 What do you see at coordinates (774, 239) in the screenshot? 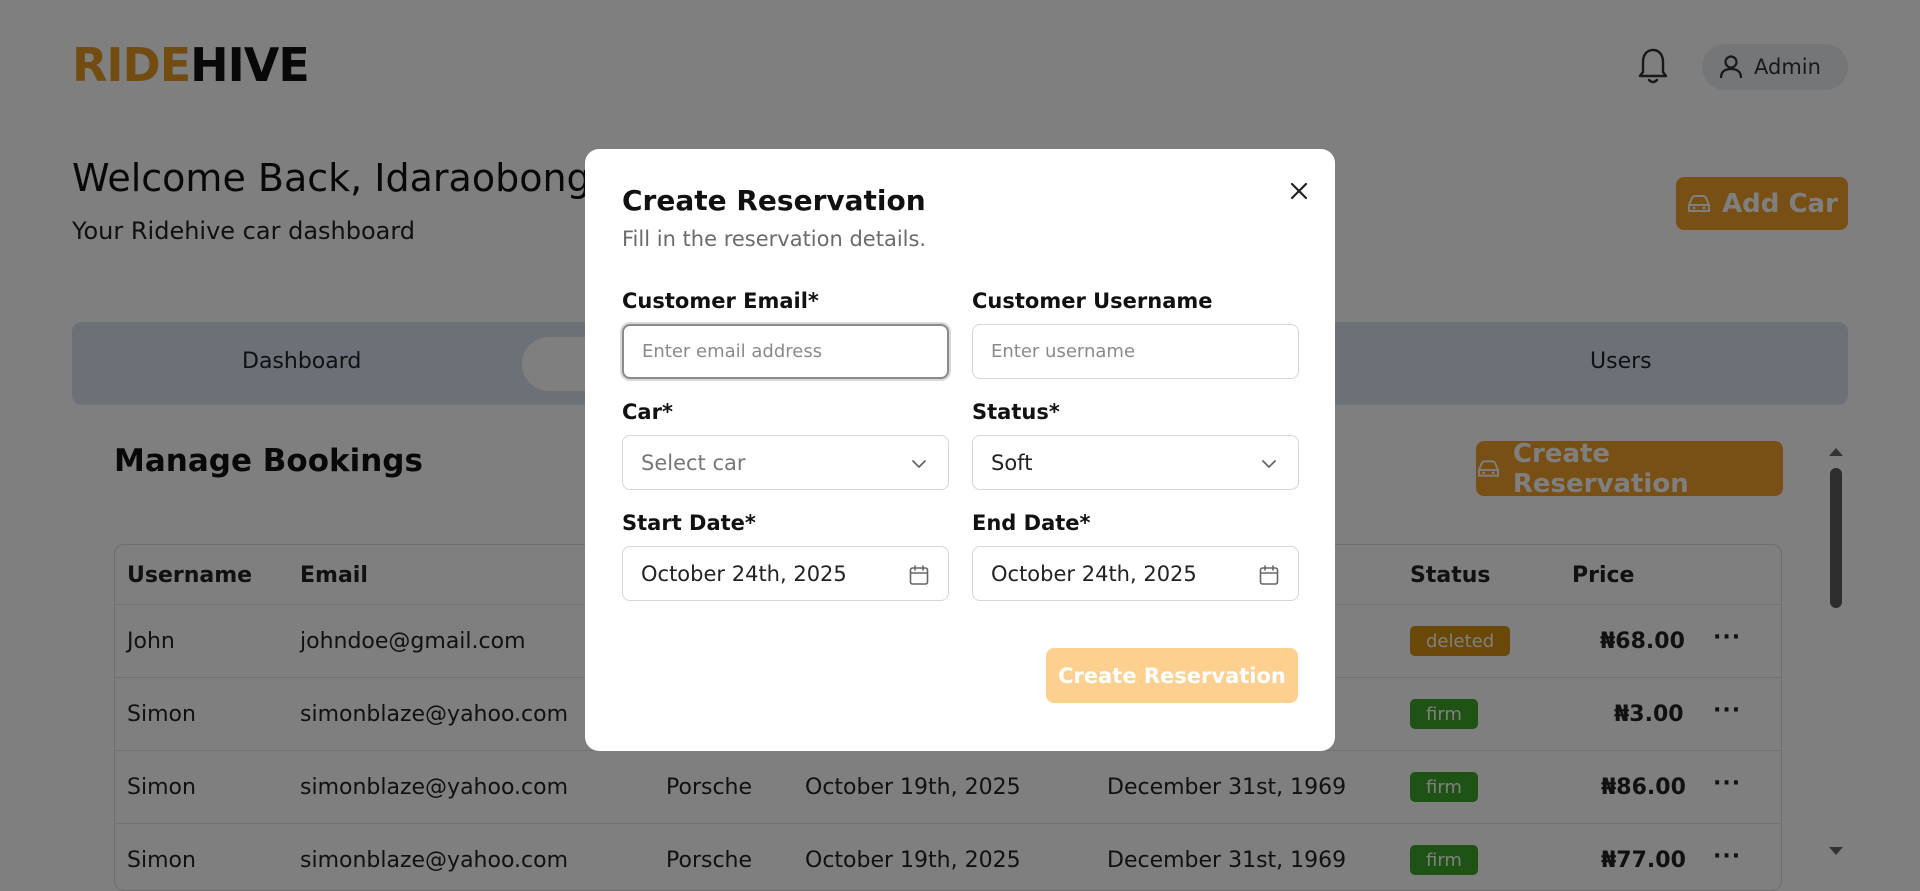
I see `dialog-subtitle: Fill in the reservation details.` at bounding box center [774, 239].